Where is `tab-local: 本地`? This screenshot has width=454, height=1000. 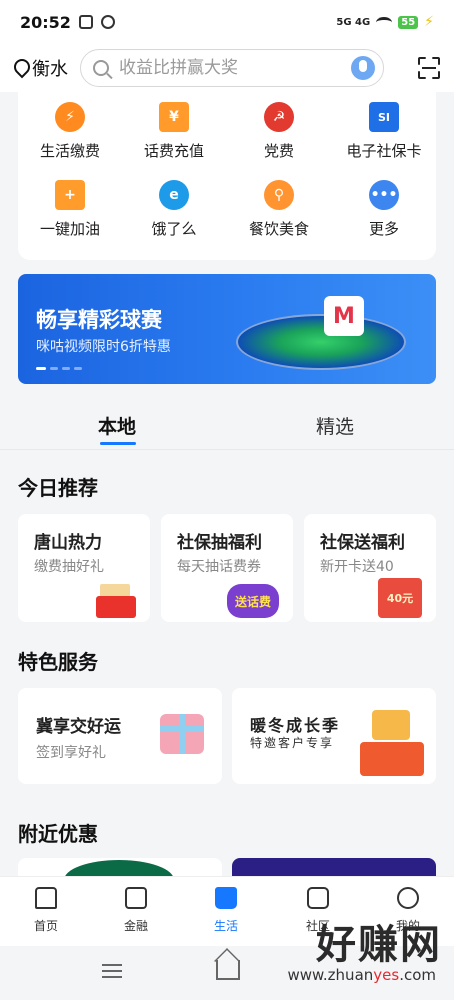
tab-local: 本地 is located at coordinates (117, 425).